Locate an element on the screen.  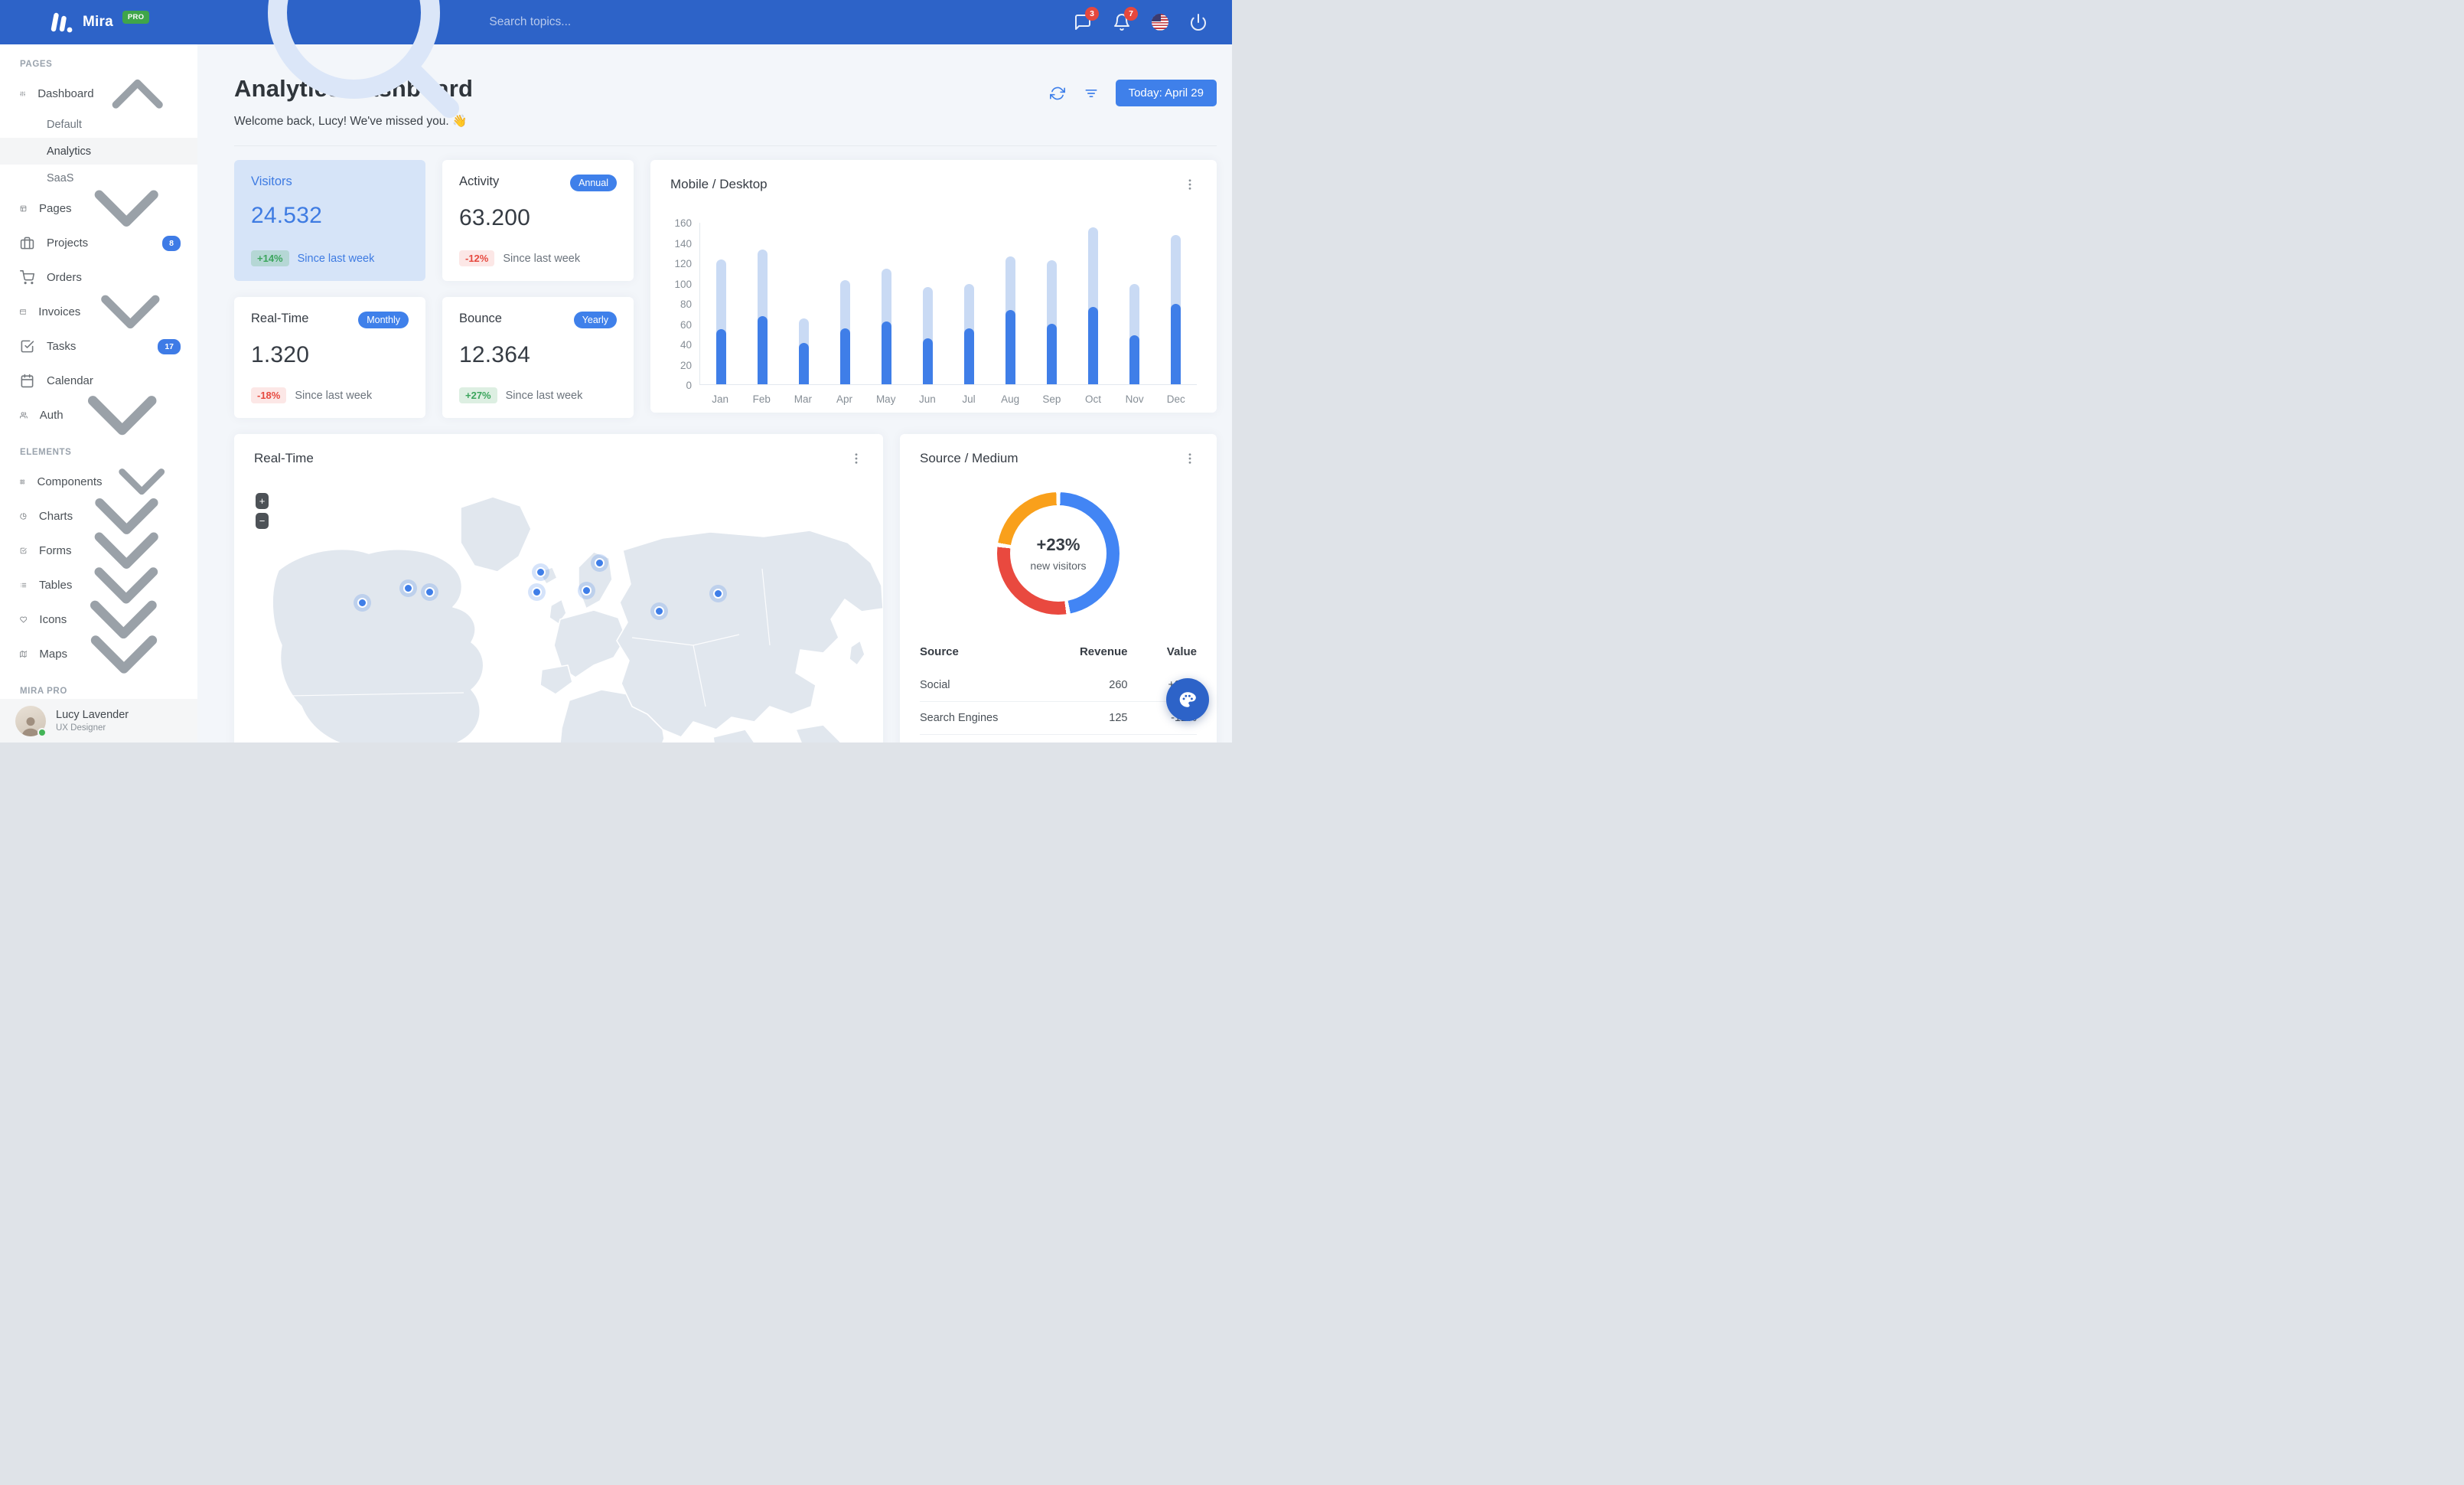
delta-chip: +27% is located at coordinates (478, 395).